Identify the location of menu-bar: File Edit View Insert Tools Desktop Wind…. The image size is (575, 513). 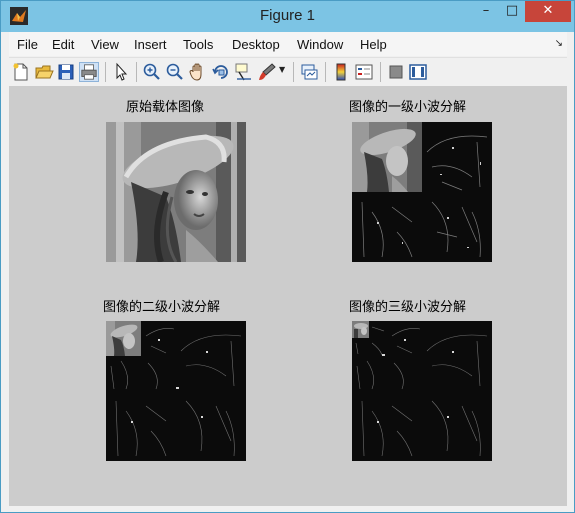
(288, 44).